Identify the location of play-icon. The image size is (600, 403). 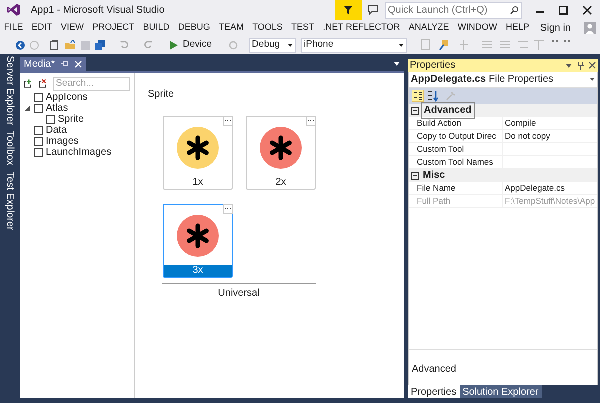
(174, 45).